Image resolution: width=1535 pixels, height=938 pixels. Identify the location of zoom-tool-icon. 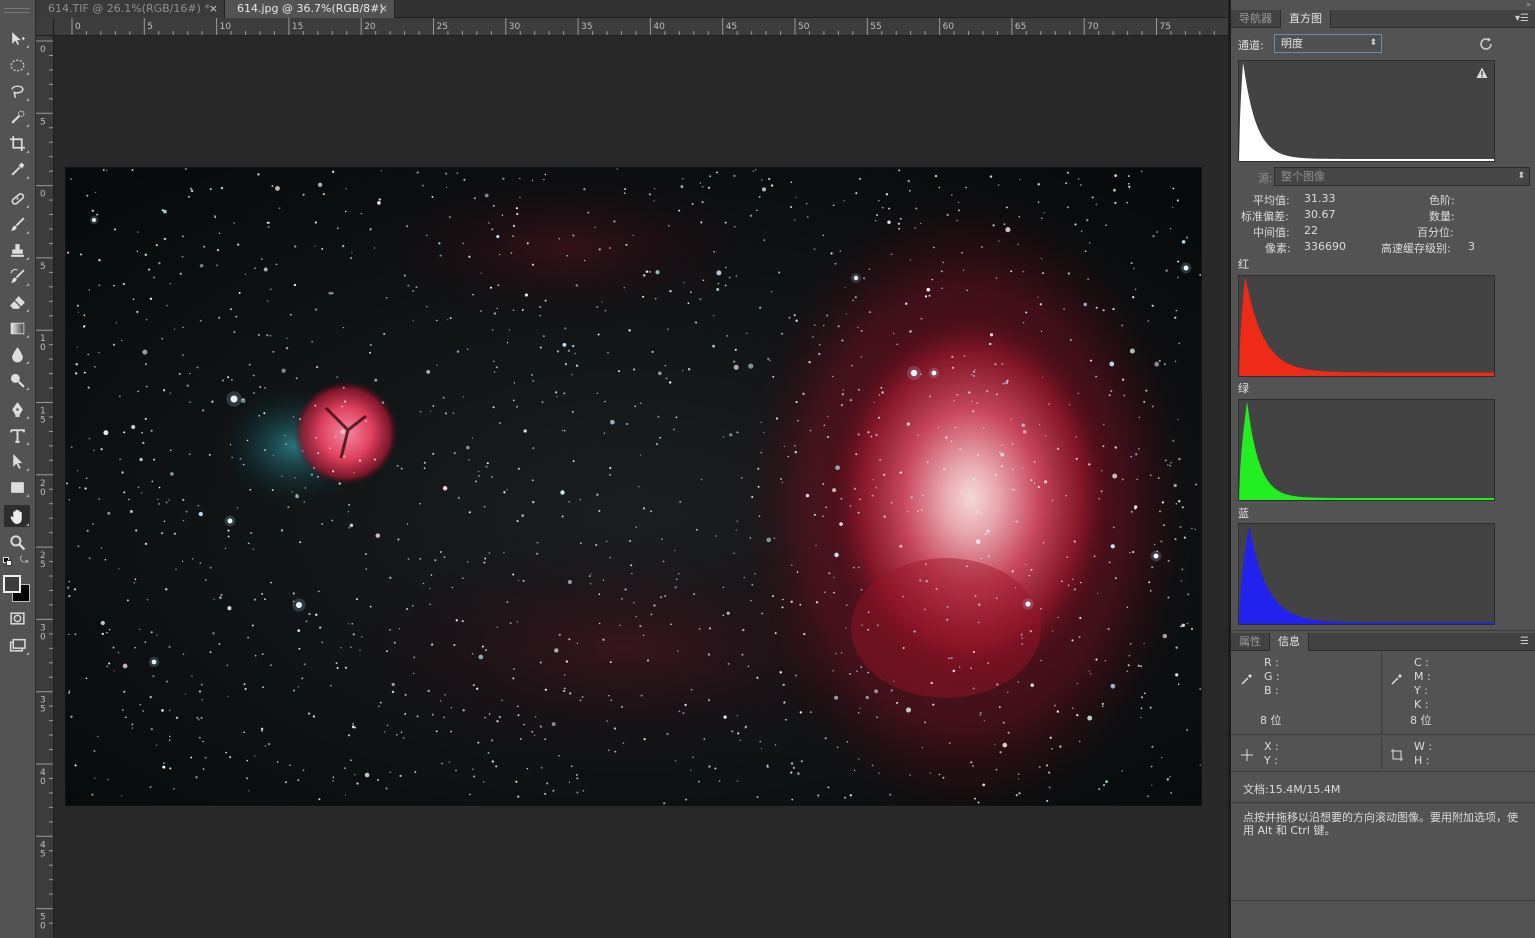
(17, 542).